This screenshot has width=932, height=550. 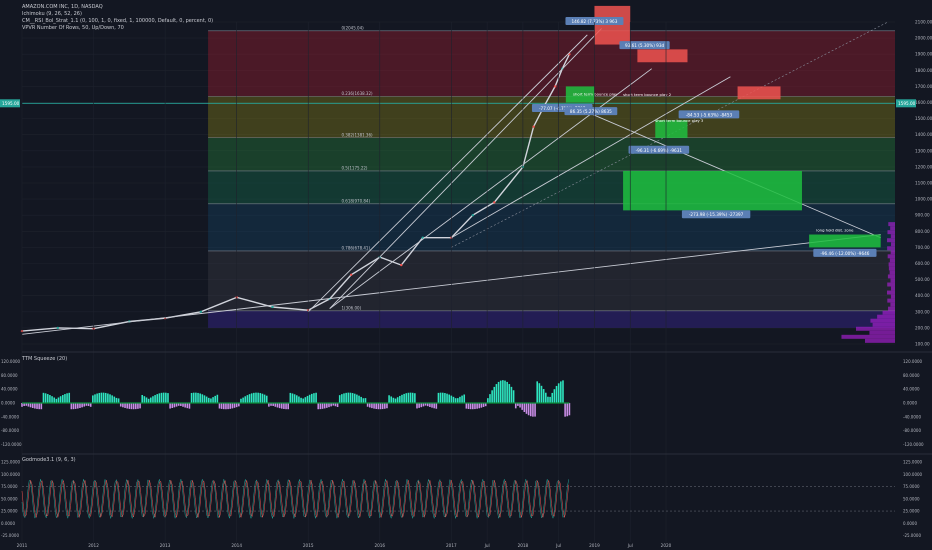 What do you see at coordinates (8, 523) in the screenshot?
I see `godmode-tick-left: 0.0000` at bounding box center [8, 523].